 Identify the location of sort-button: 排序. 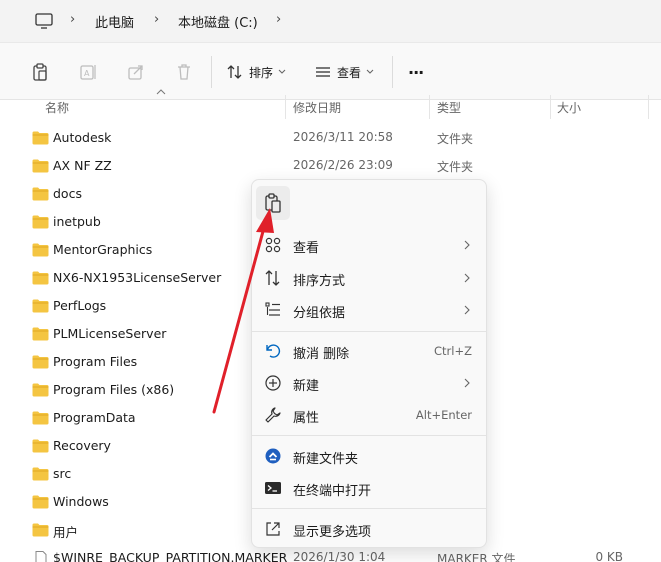
(256, 72).